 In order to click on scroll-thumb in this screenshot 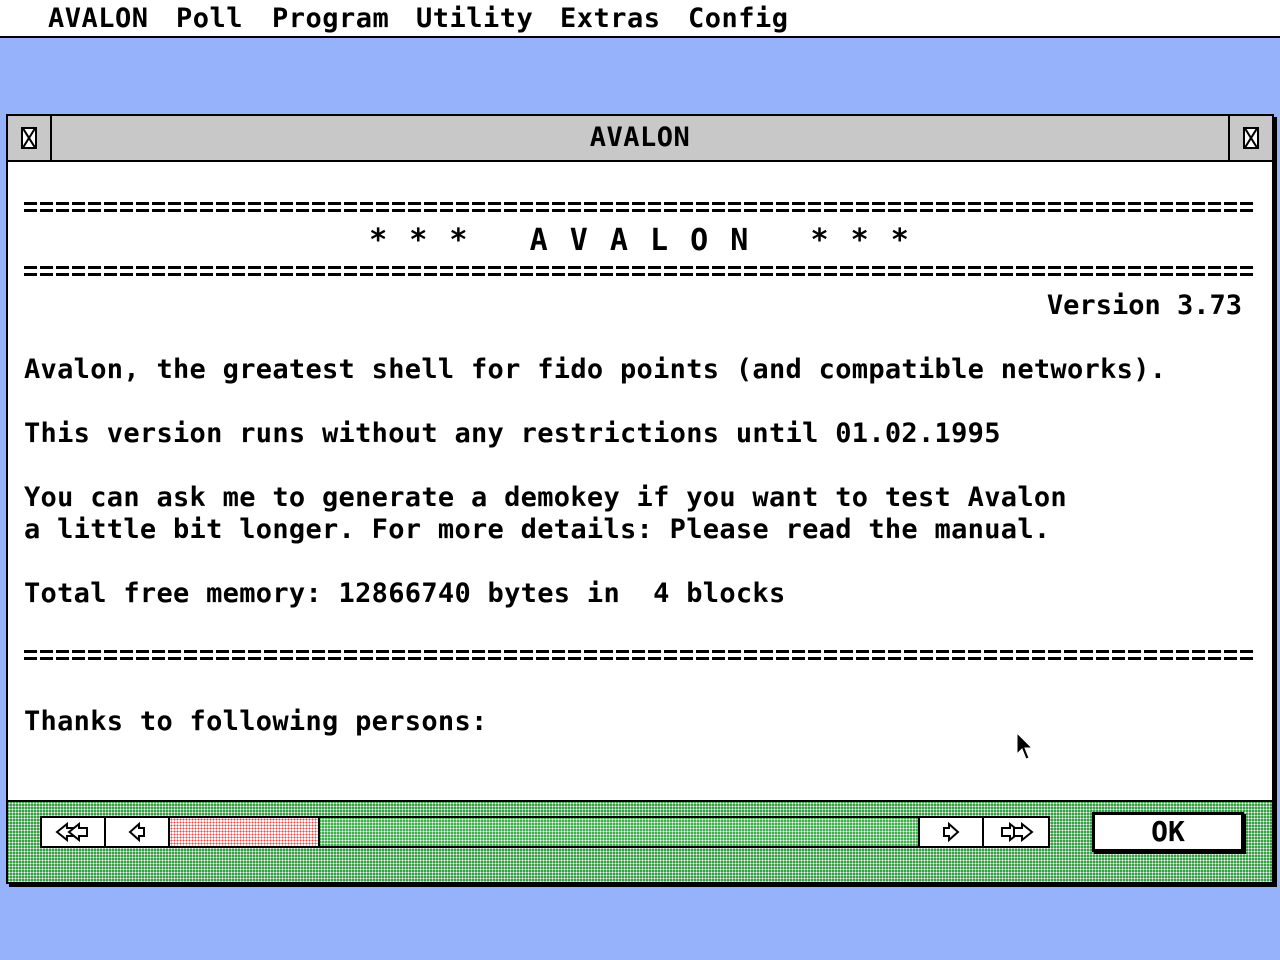, I will do `click(245, 832)`.